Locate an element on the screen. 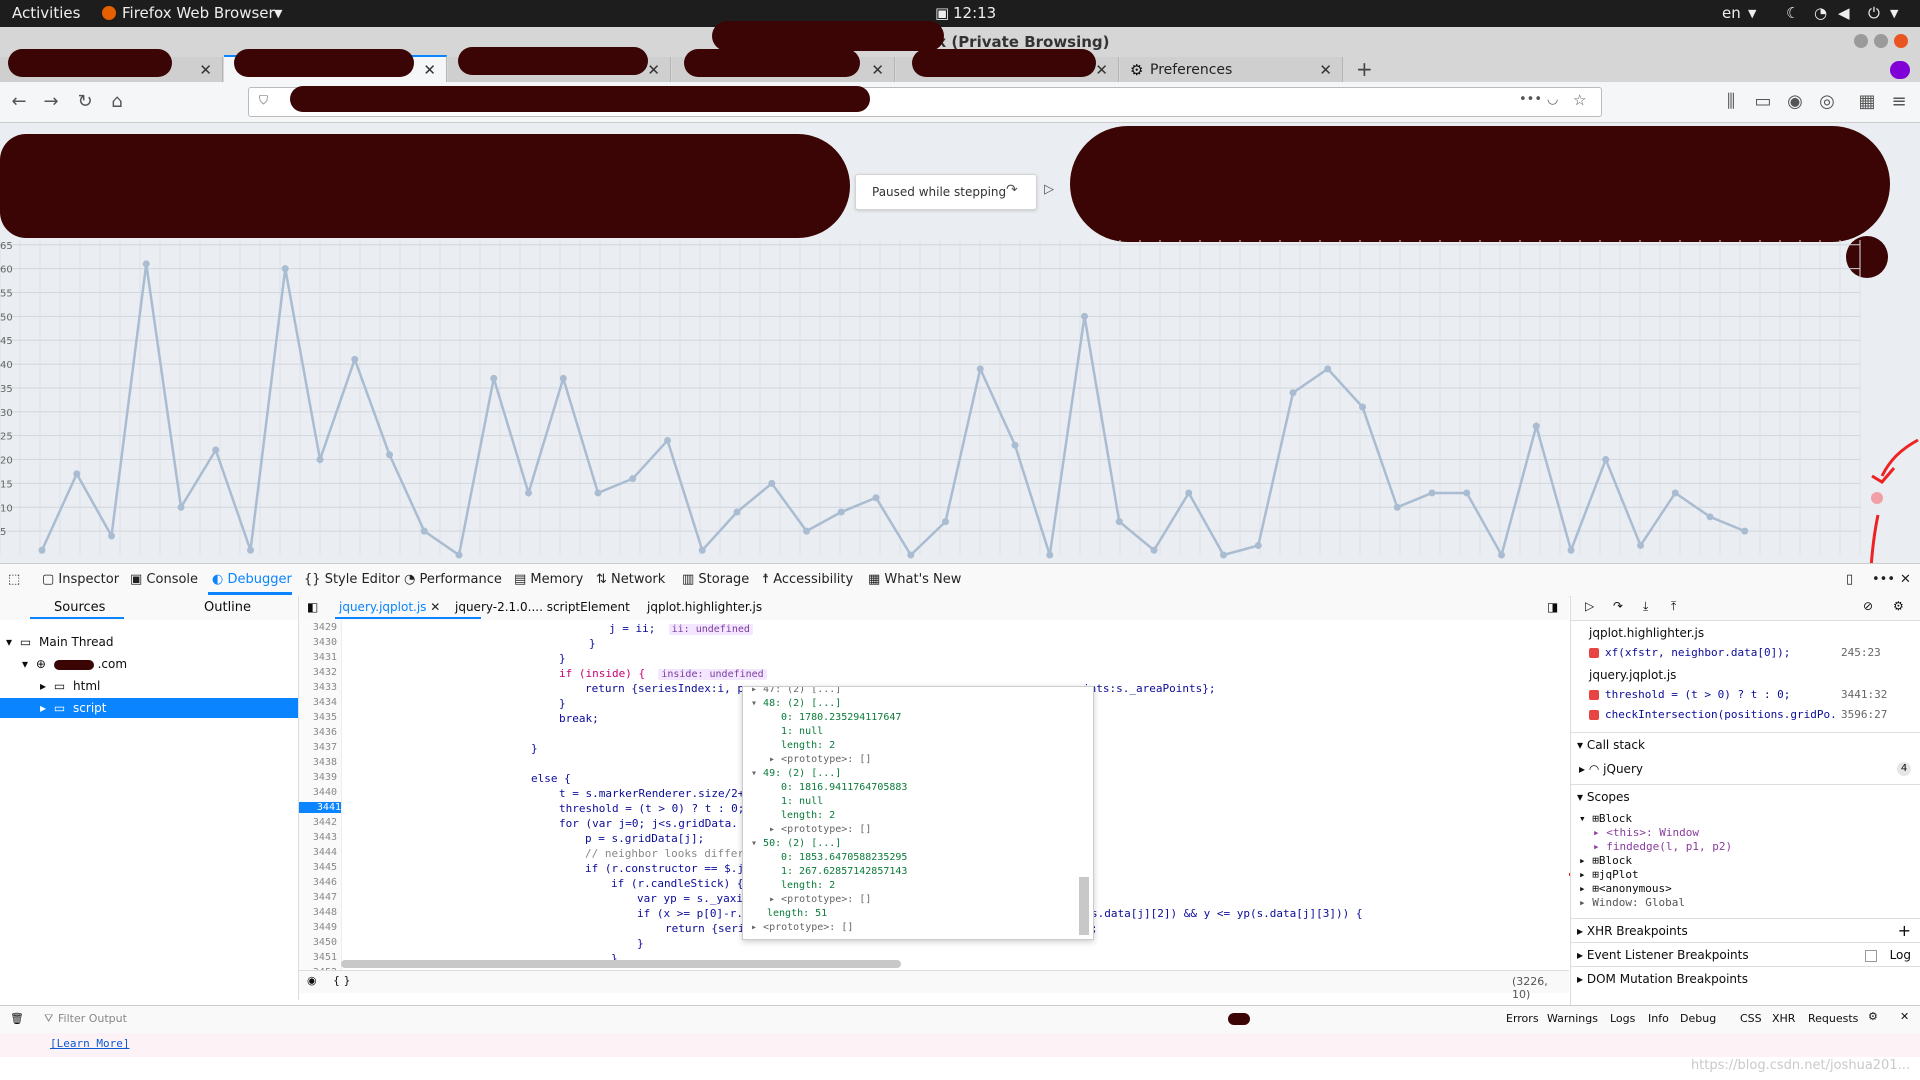  editor-tab-active: jquery.jqplot.js ✕ is located at coordinates (389, 607).